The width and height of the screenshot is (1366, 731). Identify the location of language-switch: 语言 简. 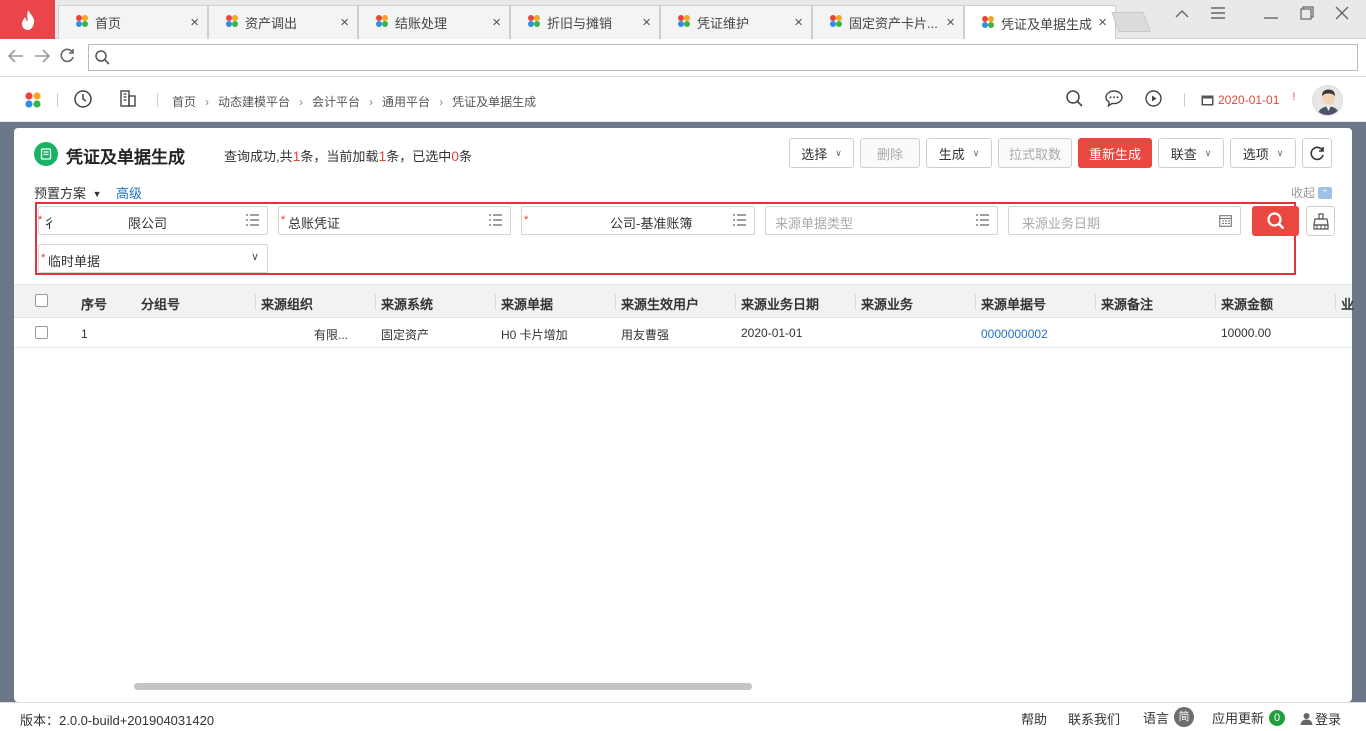
(1169, 717).